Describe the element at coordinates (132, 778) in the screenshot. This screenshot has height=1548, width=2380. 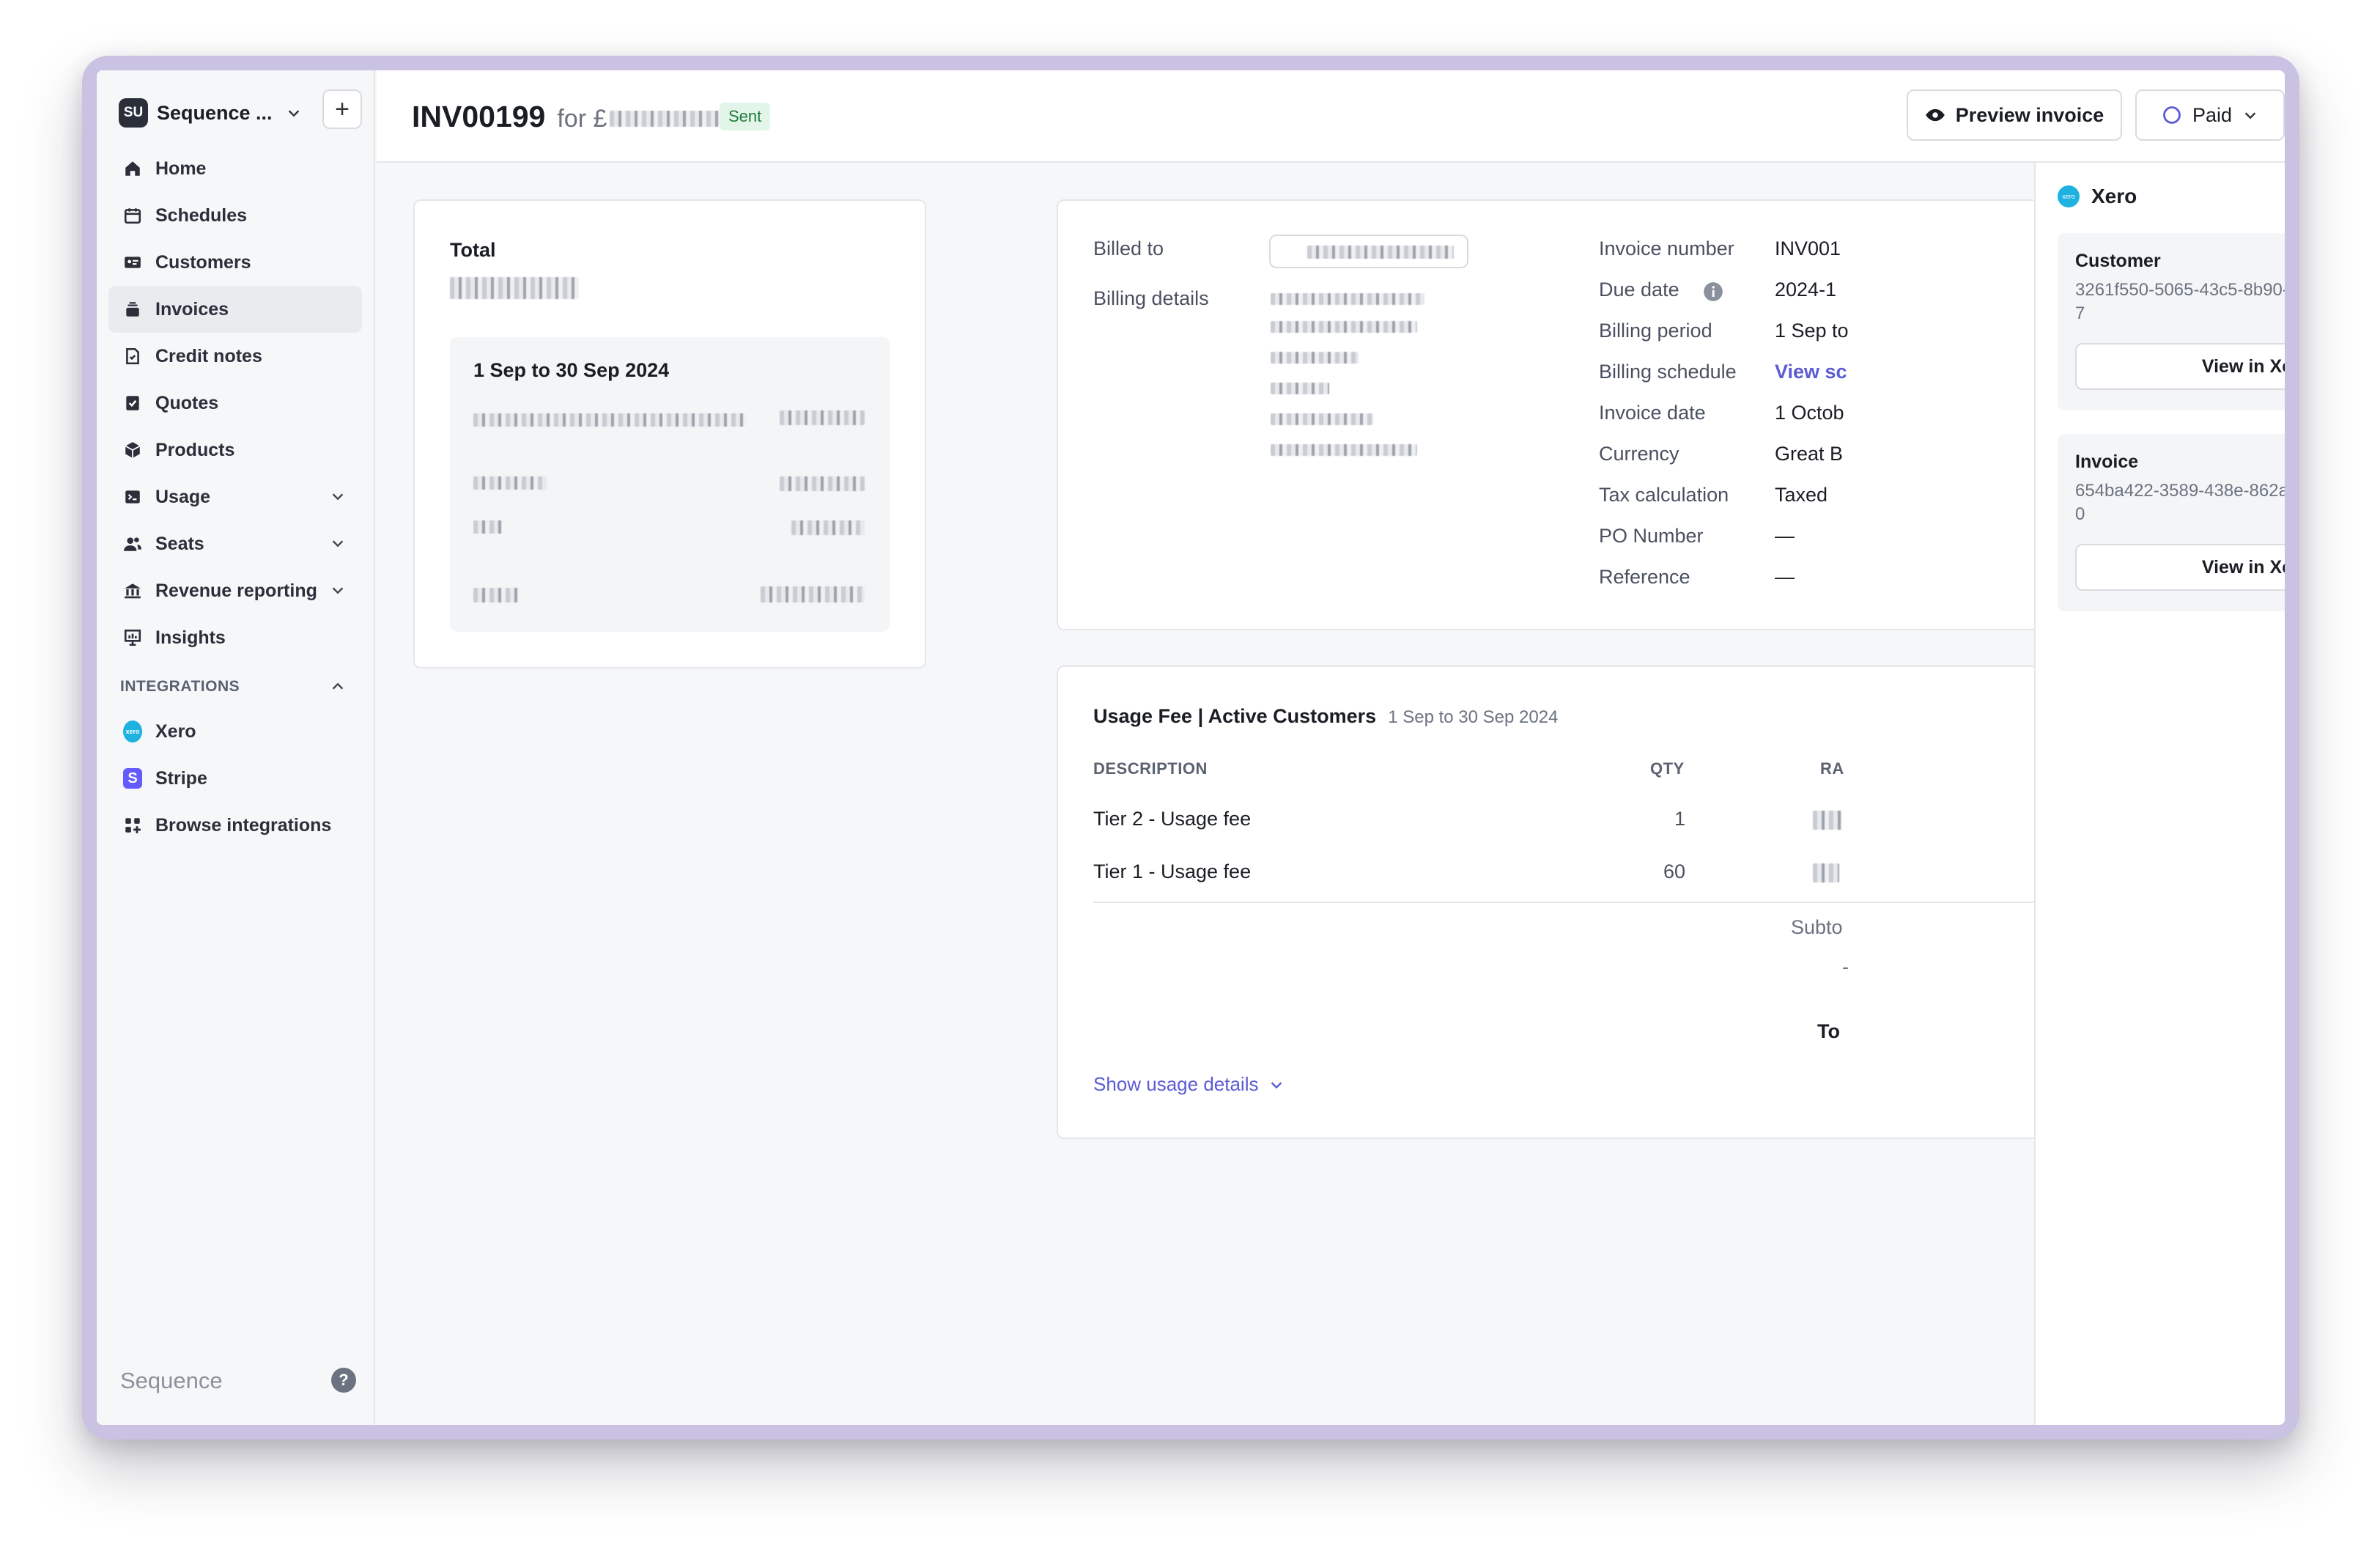
I see `stripe-logo-icon: S` at that location.